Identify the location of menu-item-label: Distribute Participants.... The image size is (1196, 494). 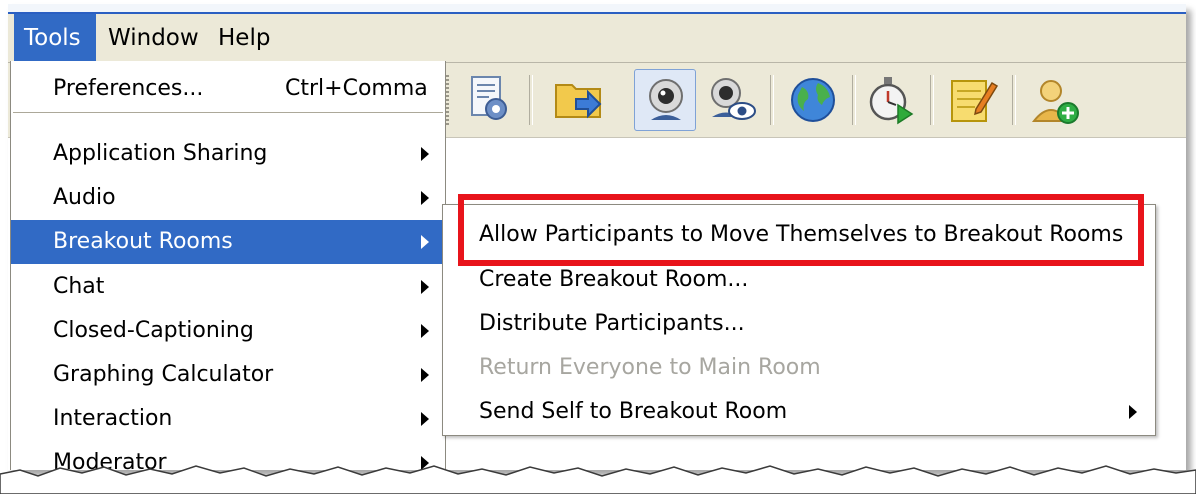
(612, 323).